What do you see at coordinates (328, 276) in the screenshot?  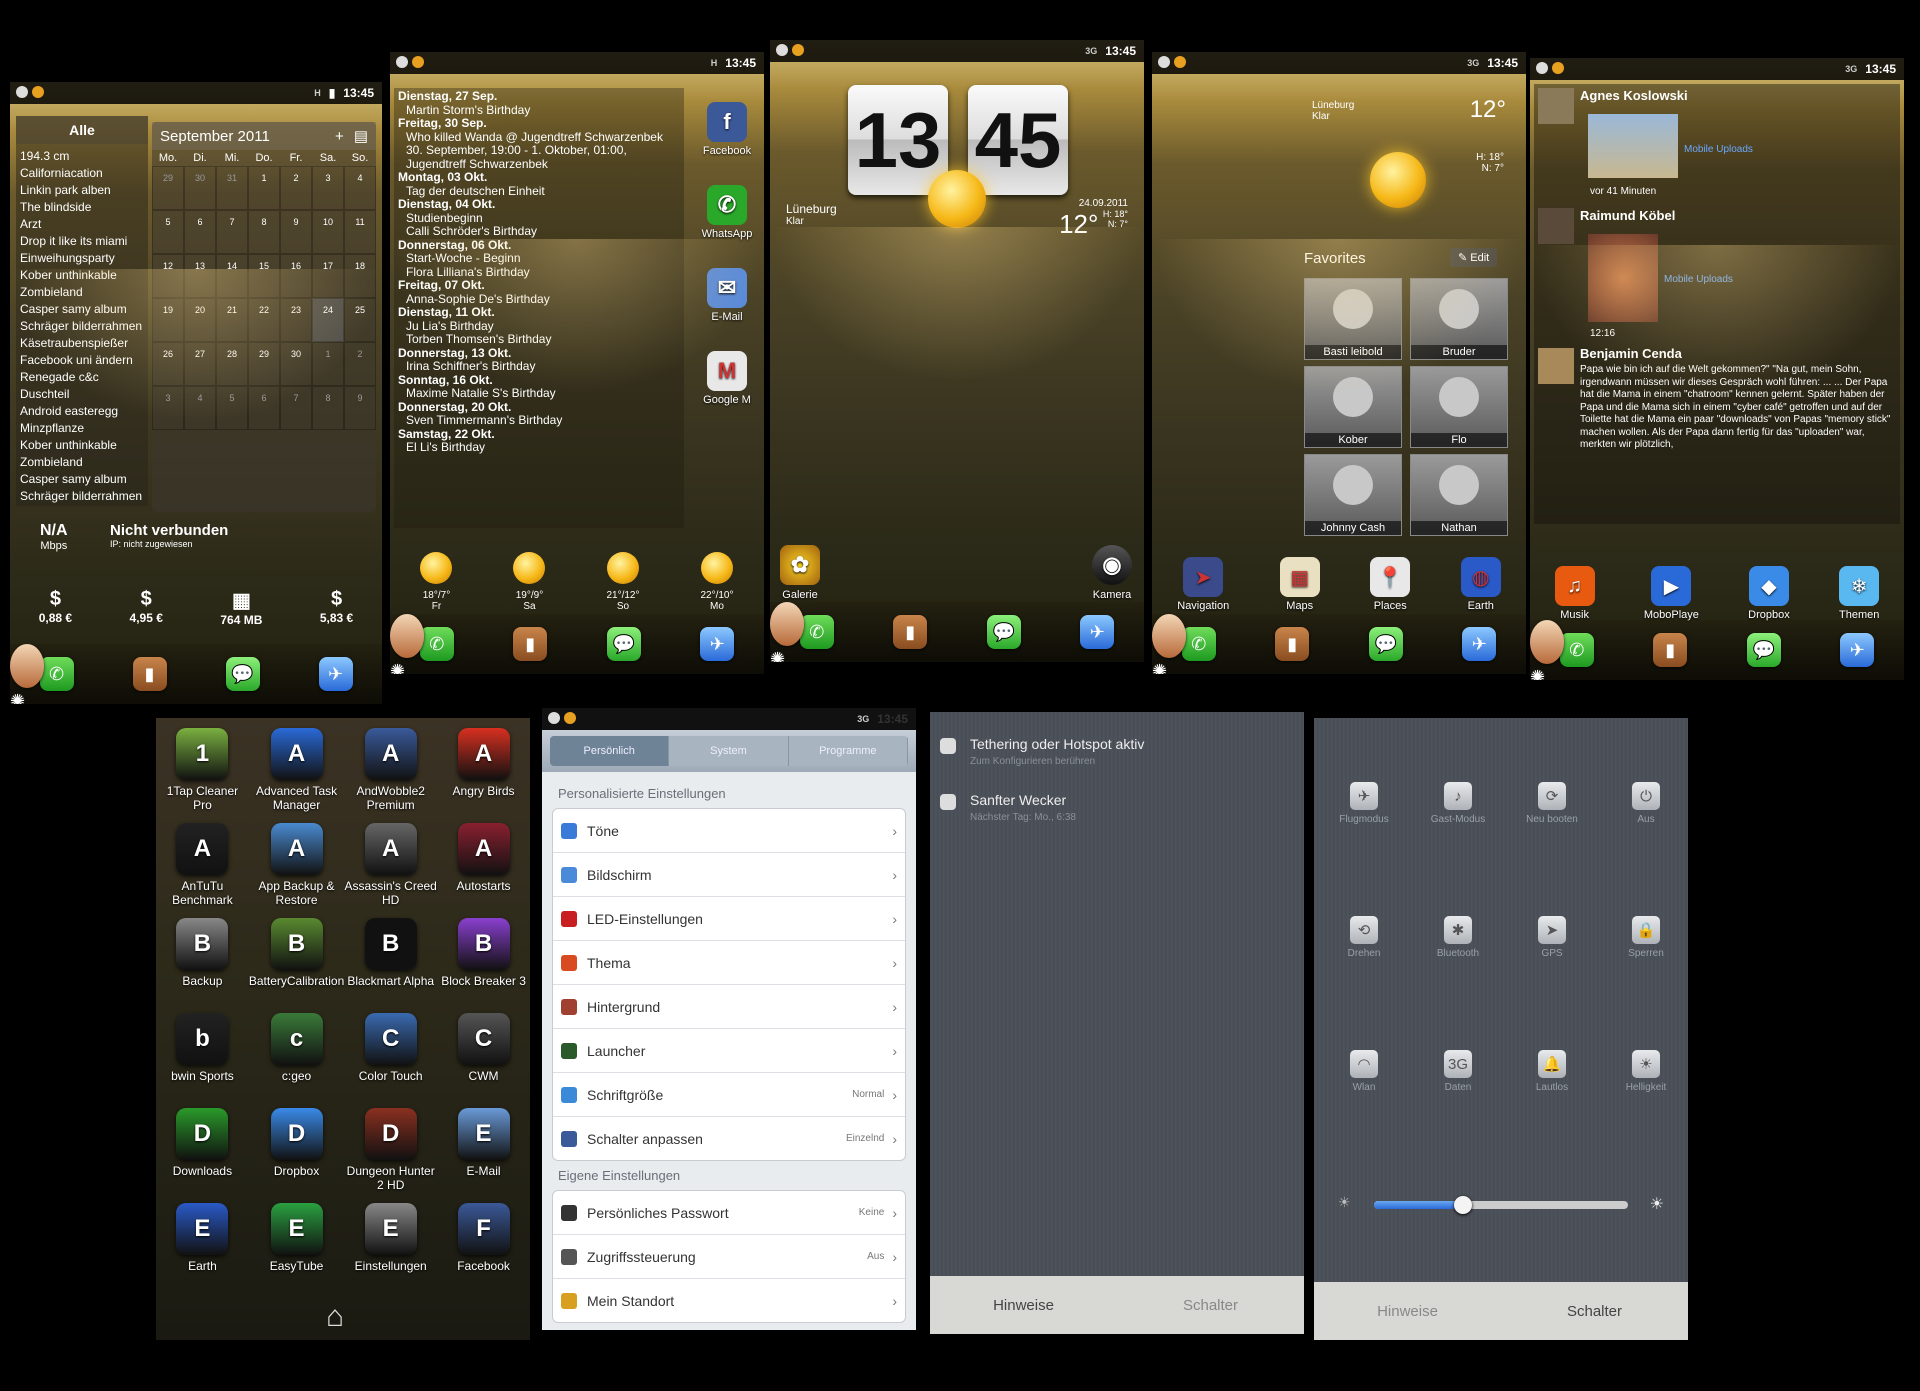 I see `calendar-day: 17` at bounding box center [328, 276].